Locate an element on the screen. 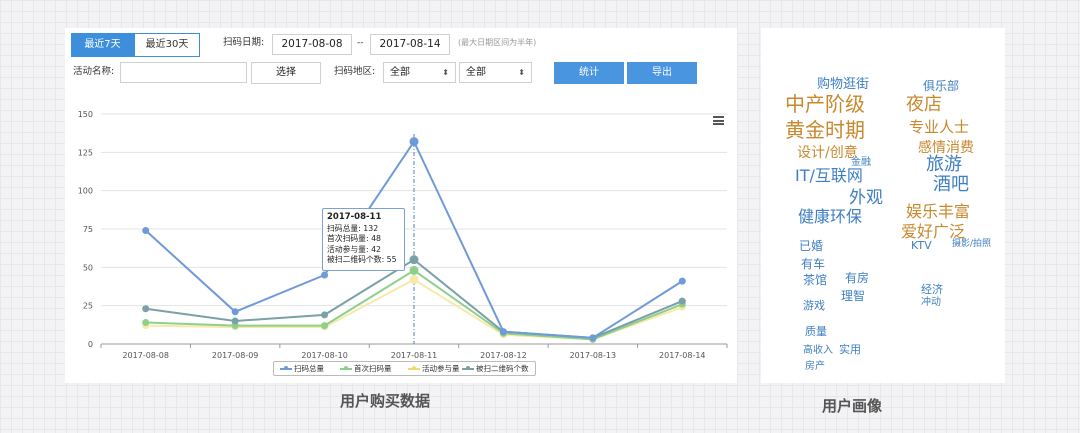 The width and height of the screenshot is (1080, 433). word-cloud-word: 中产阶级 is located at coordinates (825, 104).